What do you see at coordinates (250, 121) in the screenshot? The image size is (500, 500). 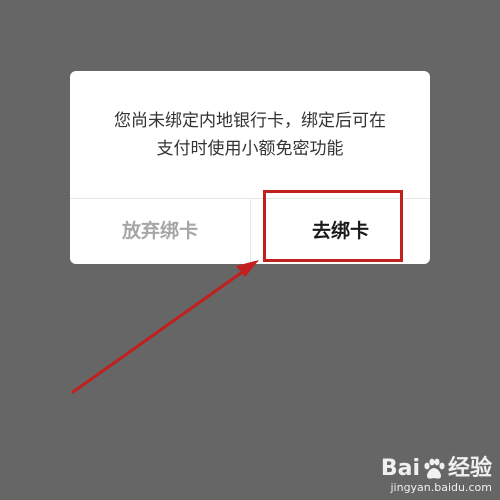 I see `dialog-message-line-1: 您尚未绑定内地银行卡，绑定后可在` at bounding box center [250, 121].